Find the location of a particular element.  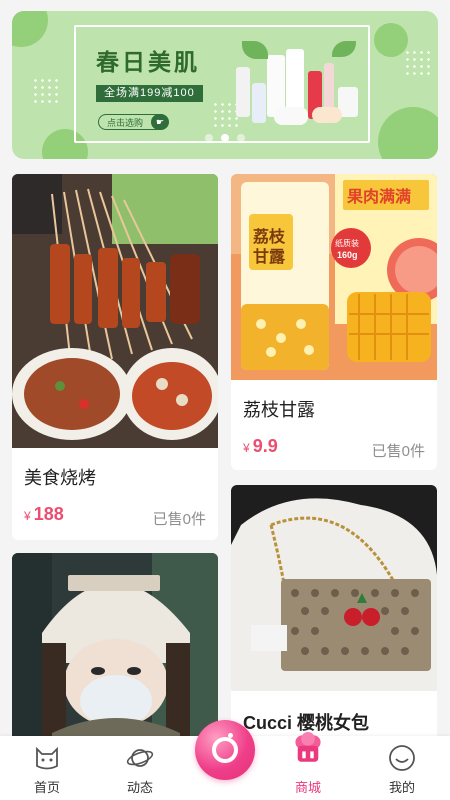

tab-label: 动态 is located at coordinates (139, 787).